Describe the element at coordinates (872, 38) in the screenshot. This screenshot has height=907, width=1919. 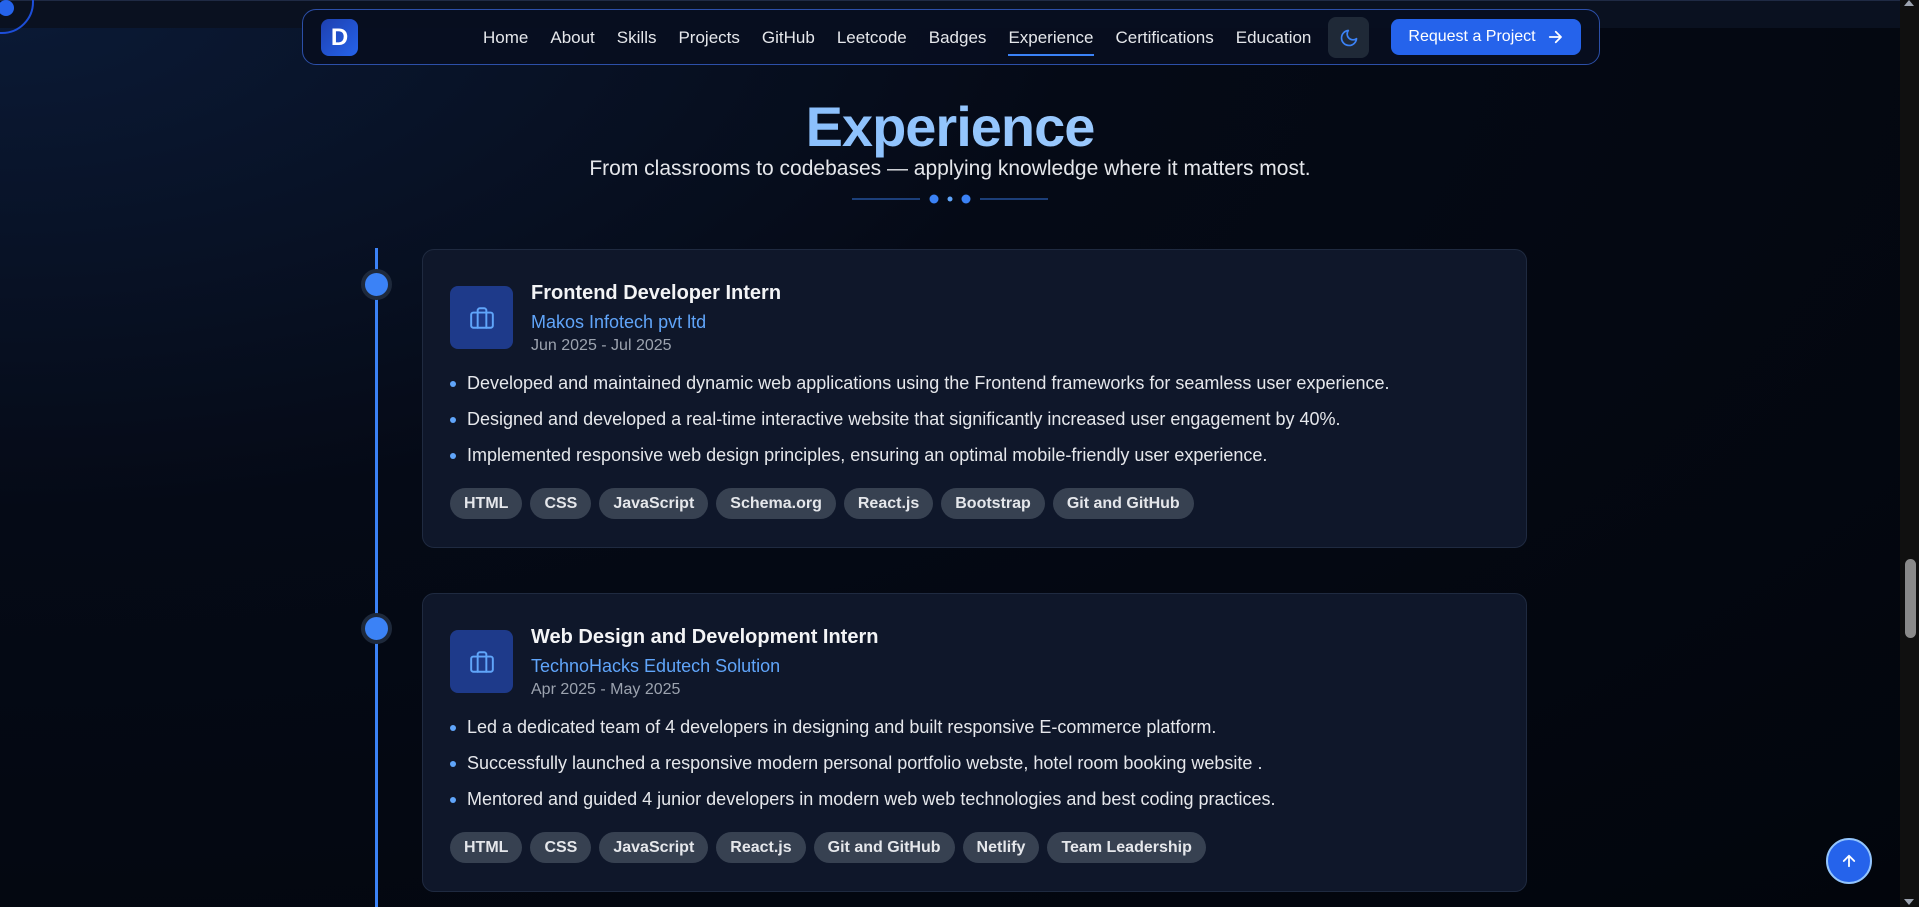
I see `nav-link-leetcode: Leetcode` at that location.